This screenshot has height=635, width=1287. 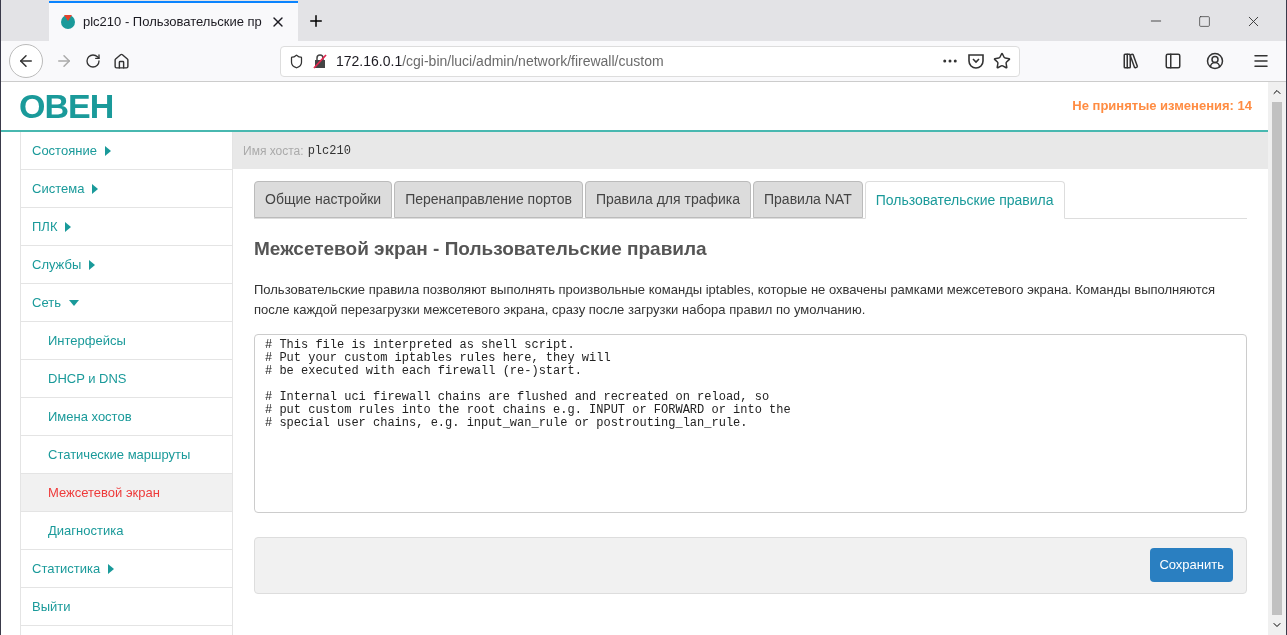 What do you see at coordinates (1204, 21) in the screenshot?
I see `maximize-icon` at bounding box center [1204, 21].